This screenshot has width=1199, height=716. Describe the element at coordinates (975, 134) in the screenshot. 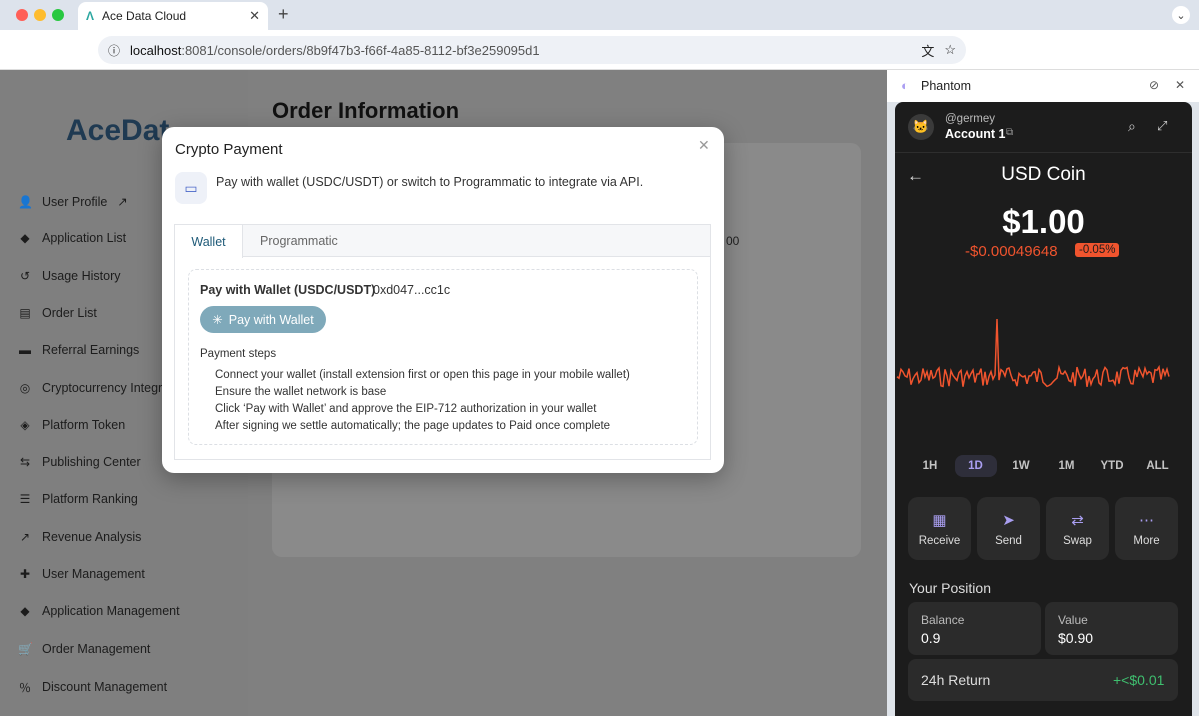

I see `account-name: Account 1` at that location.